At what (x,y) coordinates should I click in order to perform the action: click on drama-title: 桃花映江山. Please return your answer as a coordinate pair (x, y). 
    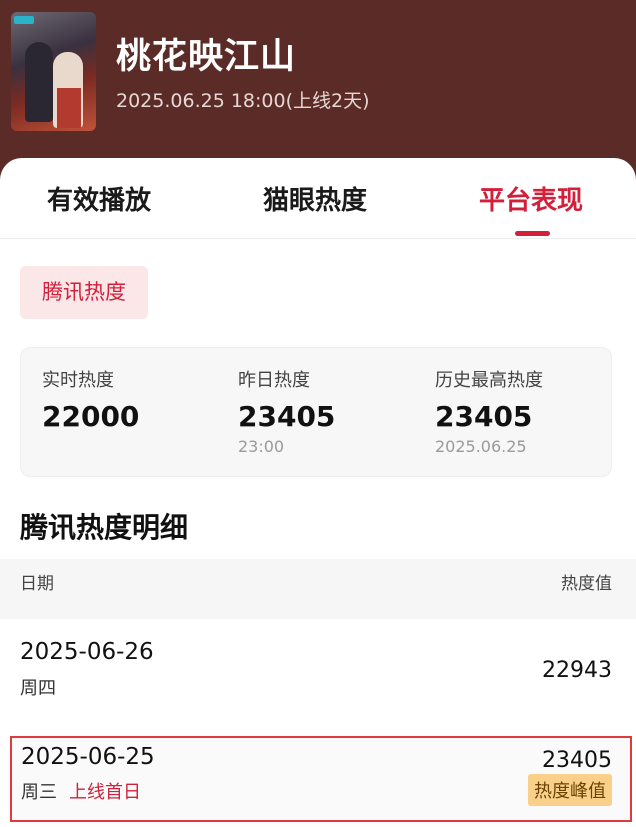
    Looking at the image, I should click on (206, 57).